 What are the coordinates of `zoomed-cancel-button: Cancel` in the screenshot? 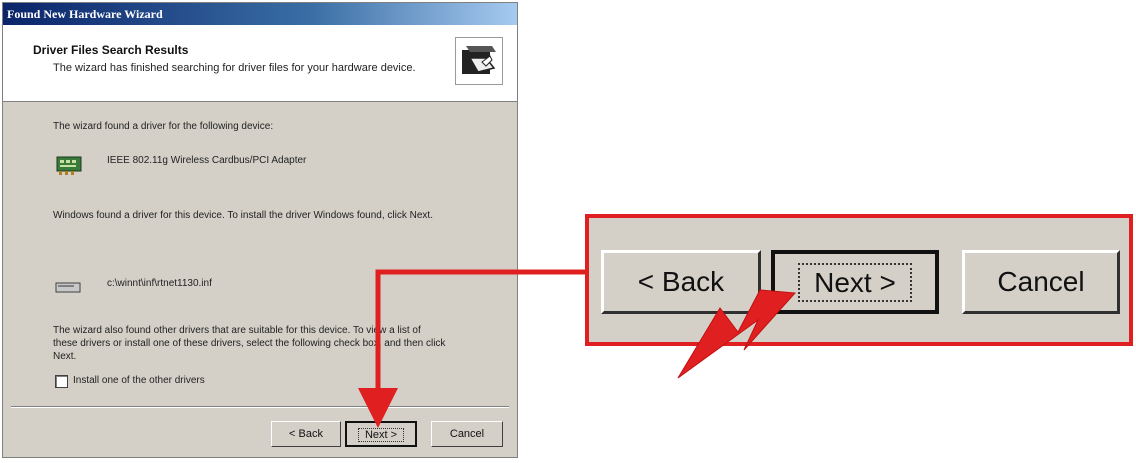 It's located at (1041, 282).